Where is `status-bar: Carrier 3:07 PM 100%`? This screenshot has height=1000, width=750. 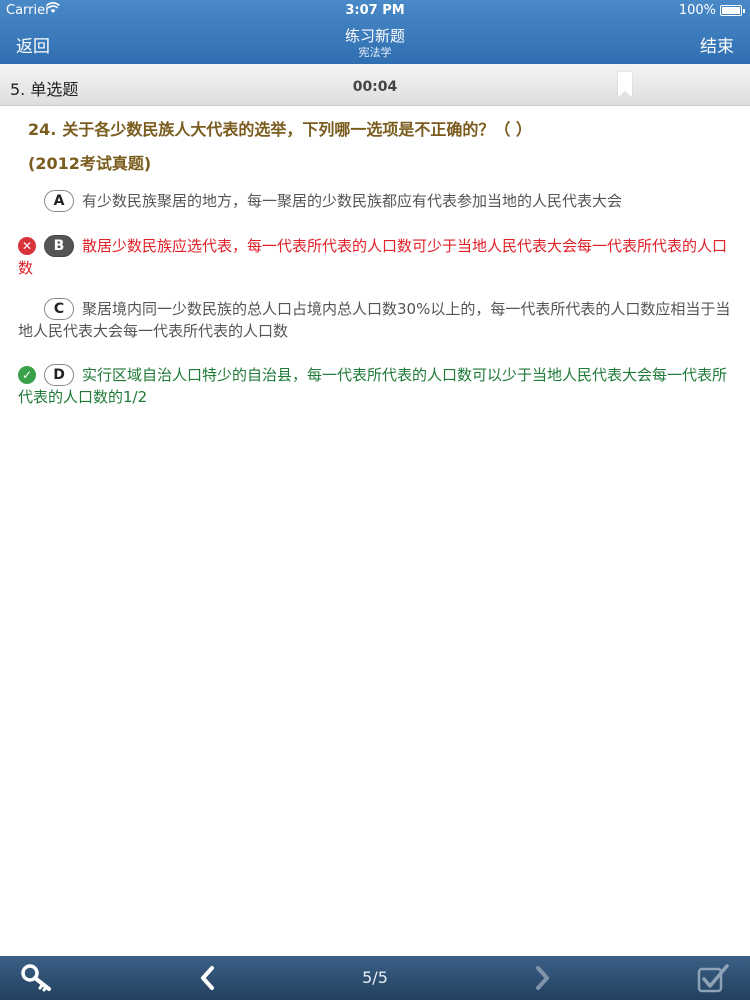 status-bar: Carrier 3:07 PM 100% is located at coordinates (375, 11).